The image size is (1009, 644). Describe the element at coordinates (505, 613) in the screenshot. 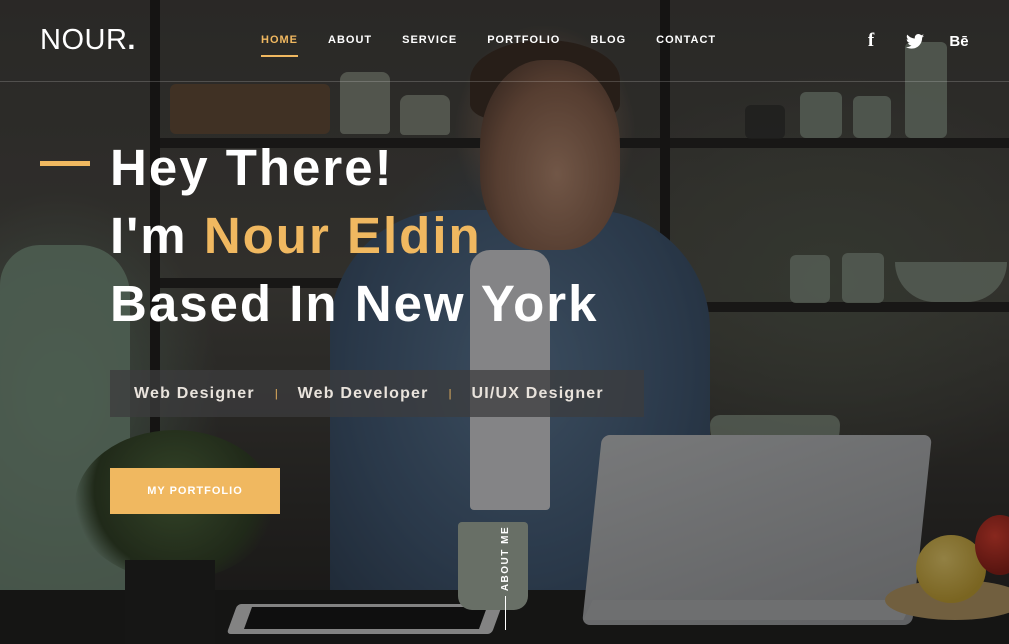

I see `about-me-line` at that location.